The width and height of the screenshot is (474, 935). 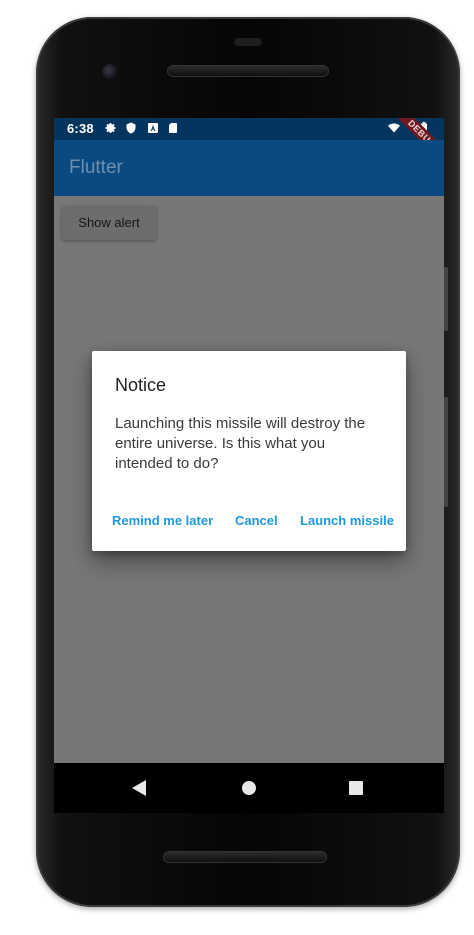 I want to click on a-box-icon, so click(x=153, y=128).